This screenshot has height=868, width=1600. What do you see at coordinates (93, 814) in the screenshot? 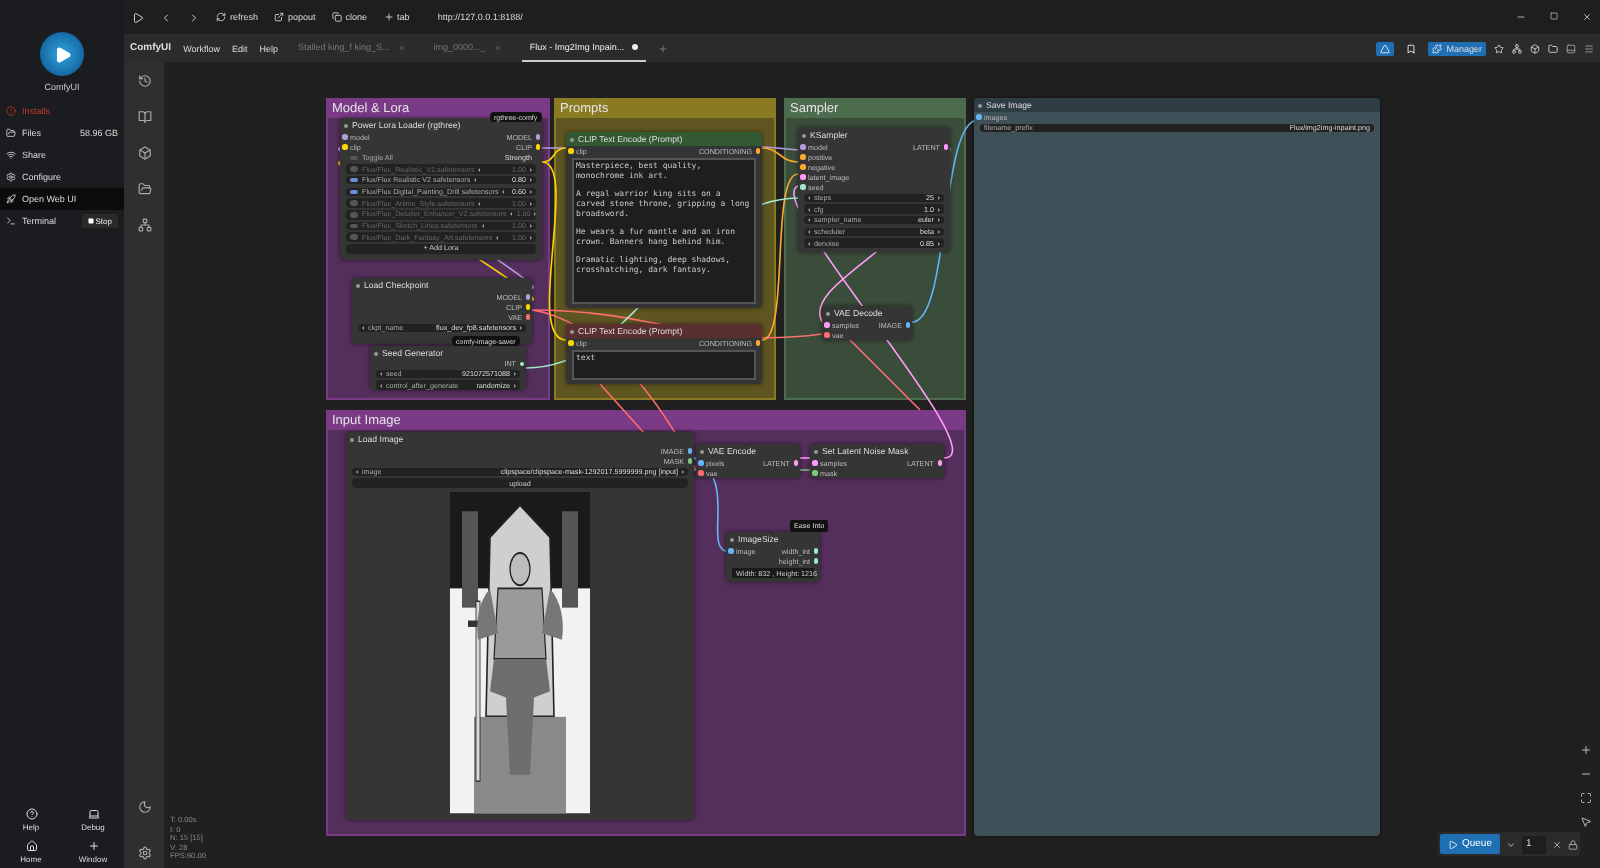
I see `laptop-icon` at bounding box center [93, 814].